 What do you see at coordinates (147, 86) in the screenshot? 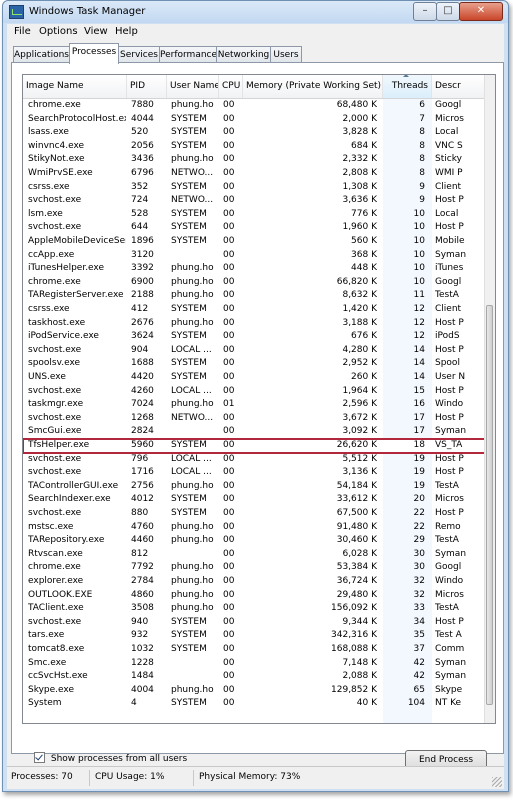
I see `column-pid: PID` at bounding box center [147, 86].